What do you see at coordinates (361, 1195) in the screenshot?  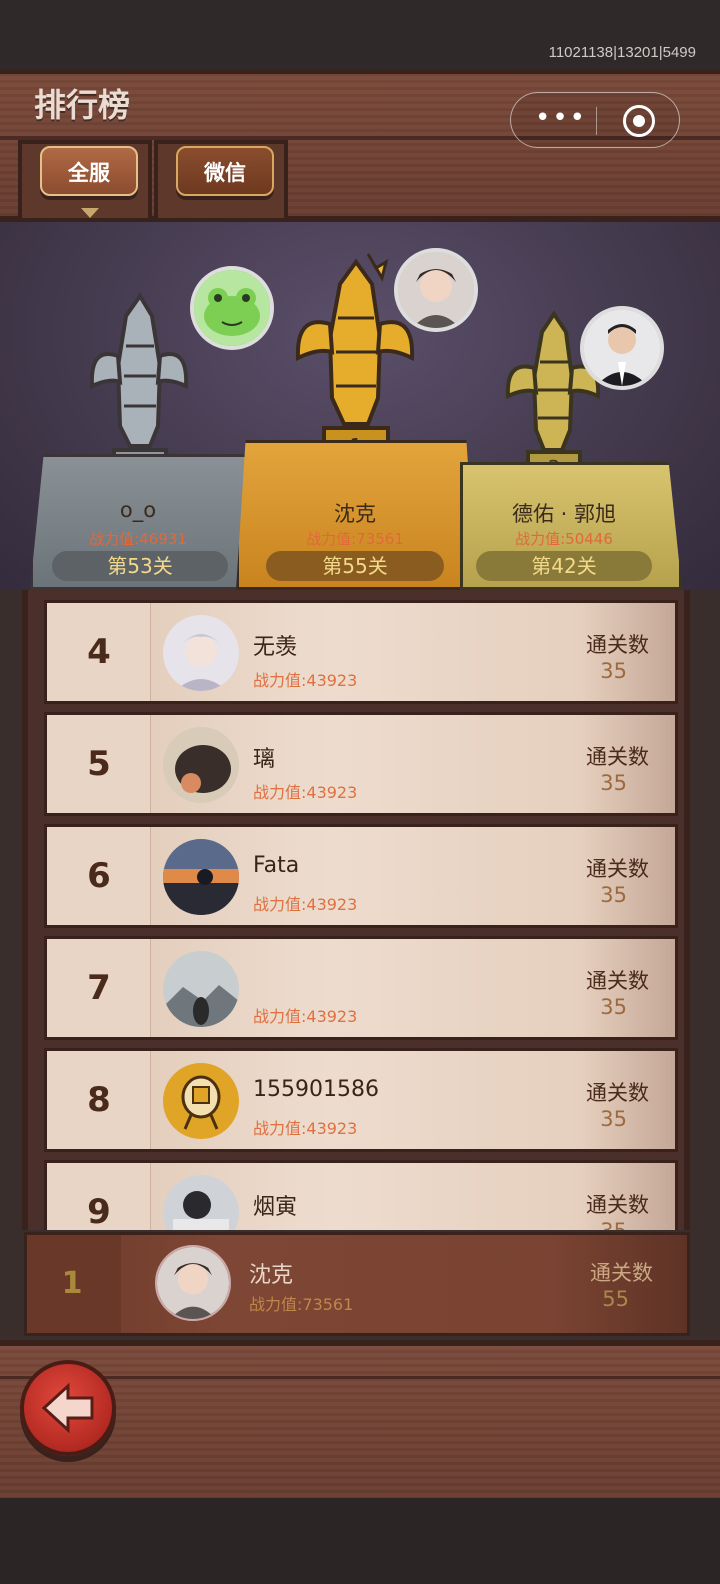 I see `list-item: 9 烟寅 通关数 35` at bounding box center [361, 1195].